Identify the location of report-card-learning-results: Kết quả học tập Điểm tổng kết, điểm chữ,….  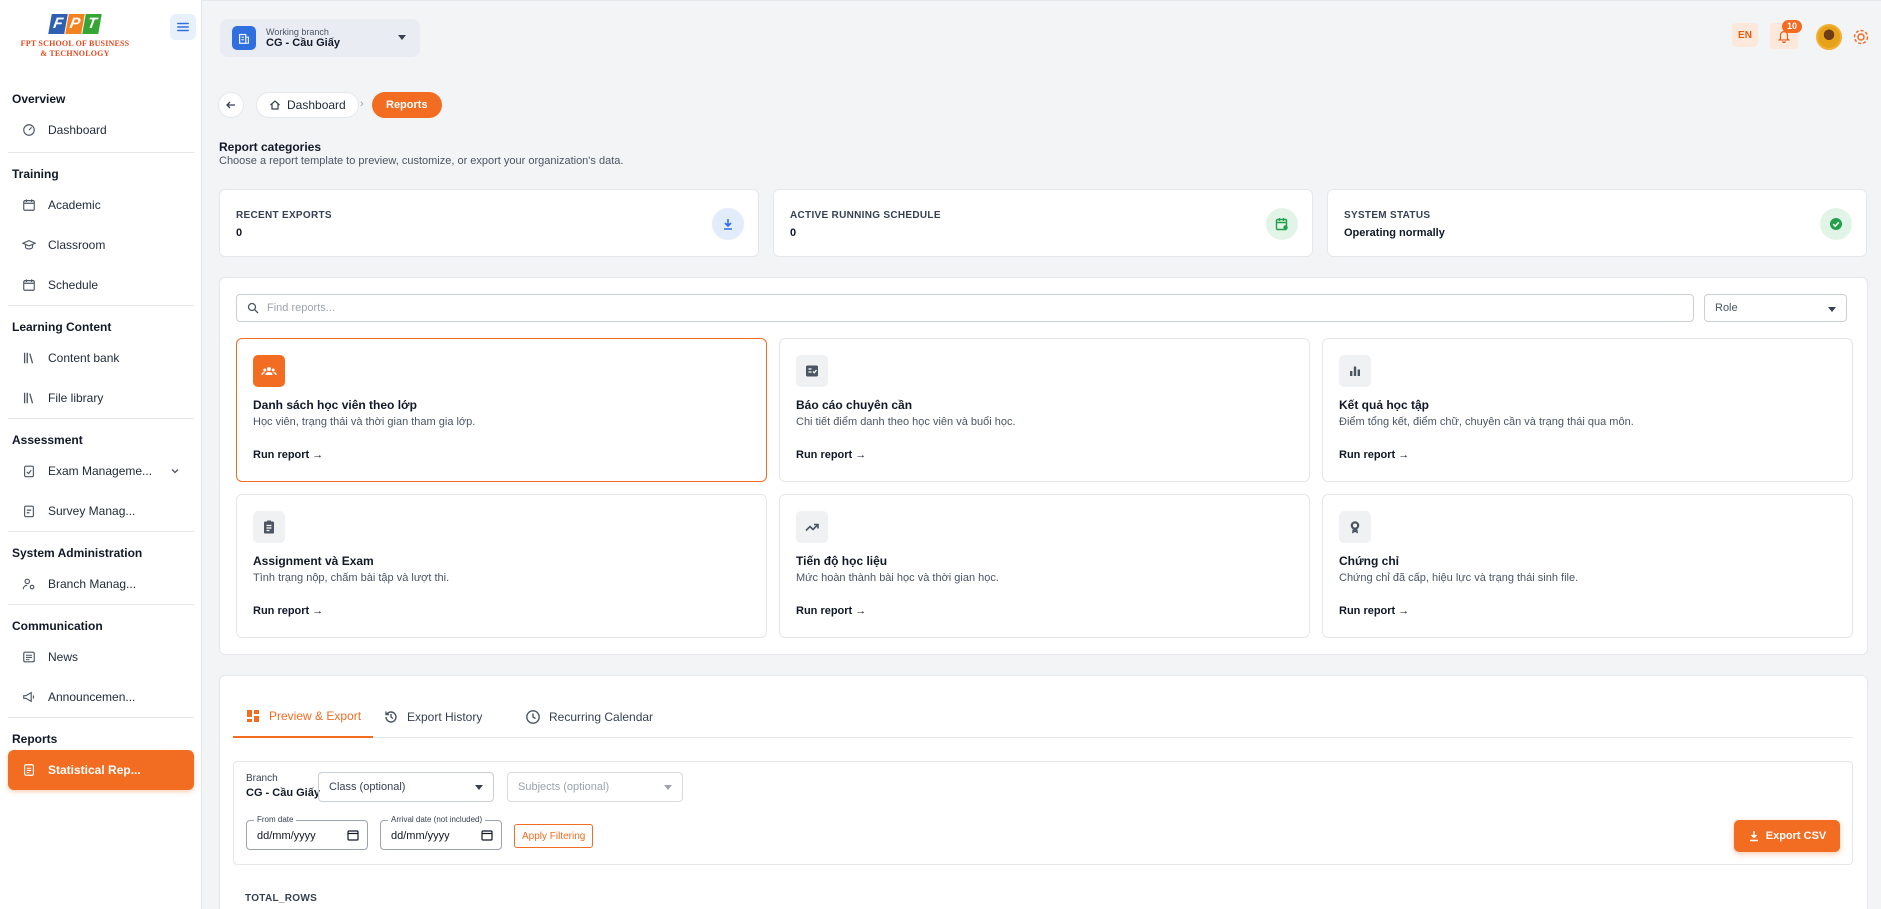
(1587, 410).